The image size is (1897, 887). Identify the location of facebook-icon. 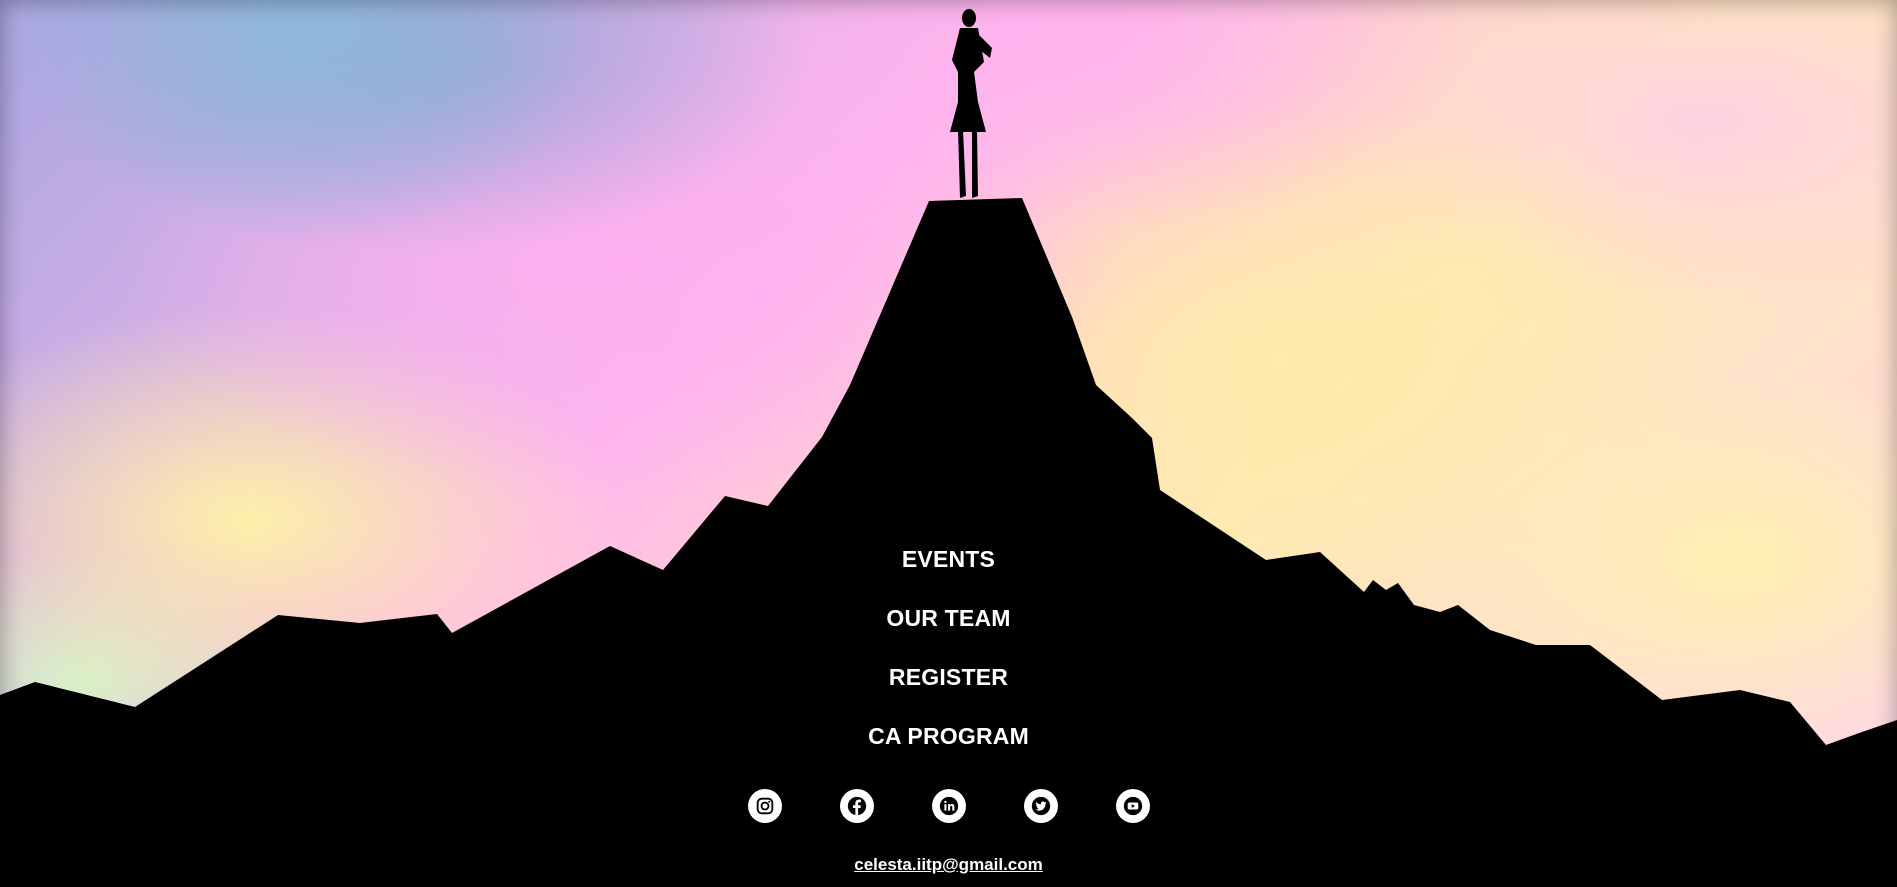
(856, 806).